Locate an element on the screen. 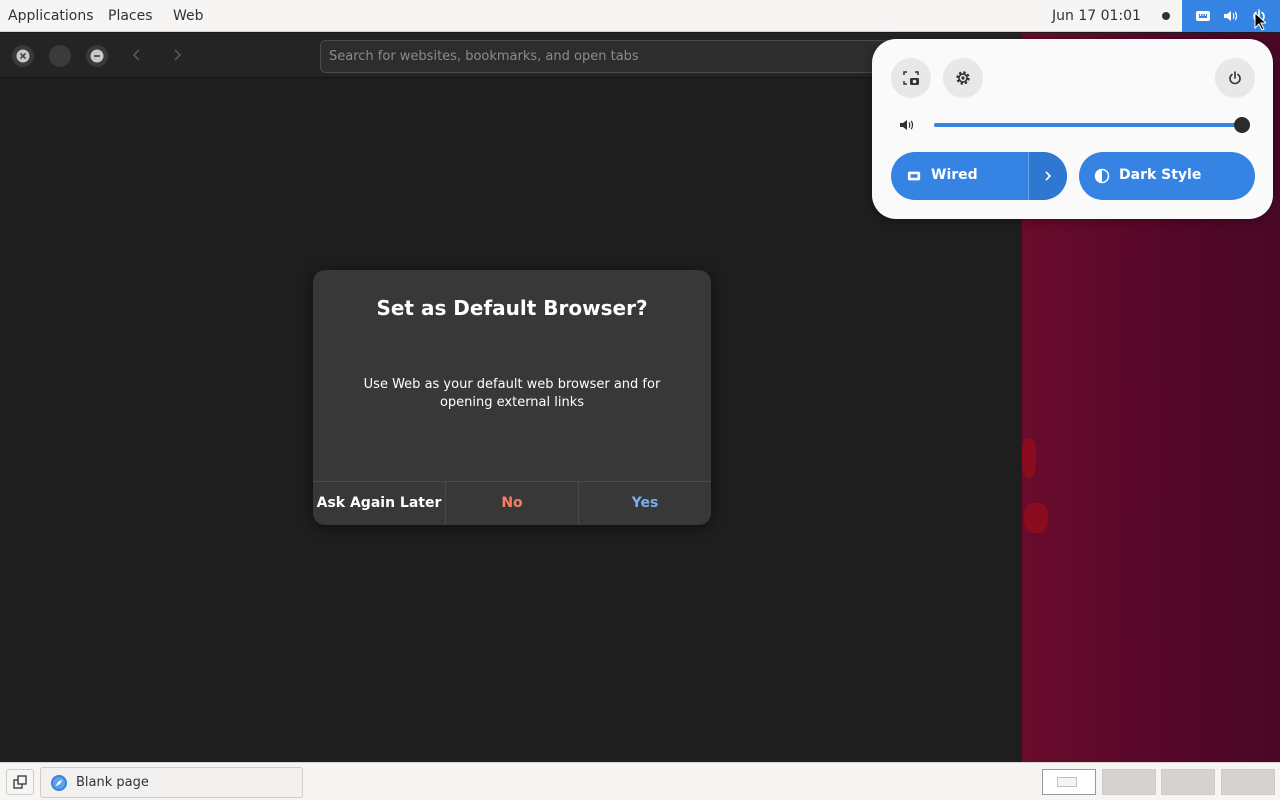 Image resolution: width=1280 pixels, height=800 pixels. mouse-cursor-icon is located at coordinates (1260, 21).